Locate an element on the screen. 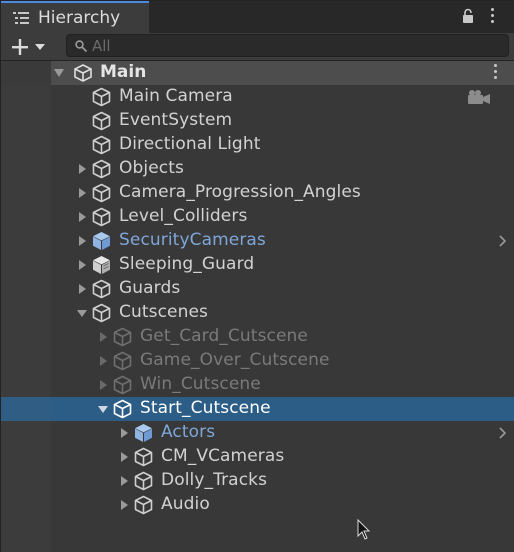 This screenshot has height=552, width=514. lock-icon is located at coordinates (468, 16).